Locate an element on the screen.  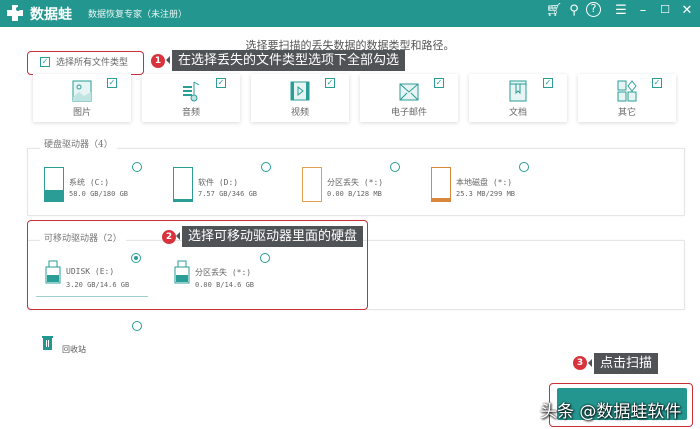
callout-tip-2: 选择可移动驱动器里面的硬盘 is located at coordinates (269, 236).